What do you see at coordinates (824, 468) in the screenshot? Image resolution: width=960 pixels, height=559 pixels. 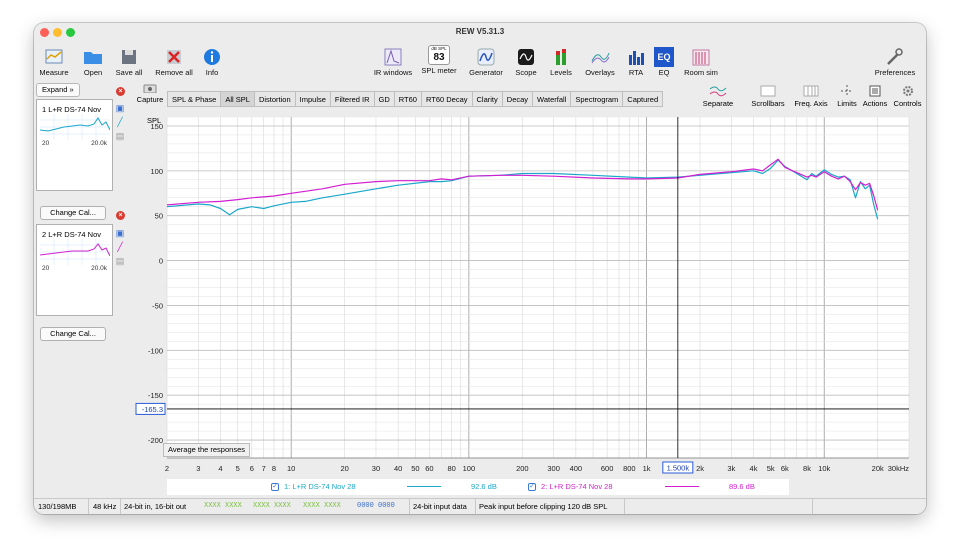 I see `x-tick-label: 10k` at bounding box center [824, 468].